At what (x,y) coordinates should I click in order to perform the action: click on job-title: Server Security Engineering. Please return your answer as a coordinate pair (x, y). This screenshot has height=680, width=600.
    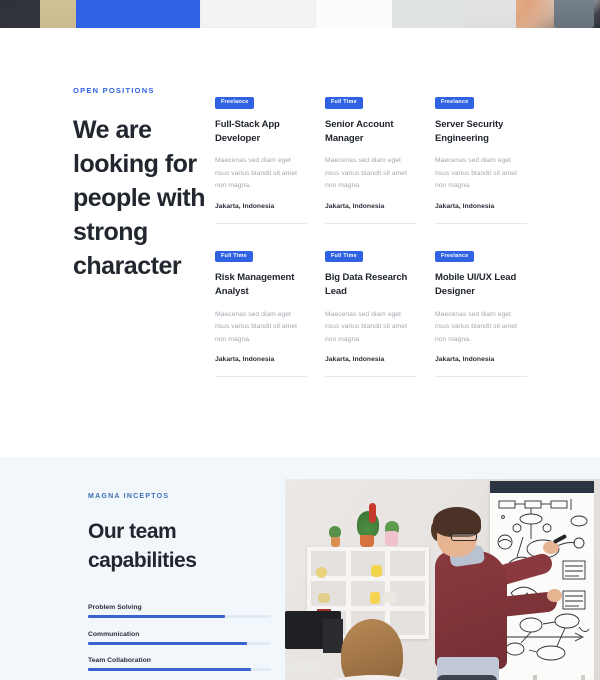
    Looking at the image, I should click on (481, 132).